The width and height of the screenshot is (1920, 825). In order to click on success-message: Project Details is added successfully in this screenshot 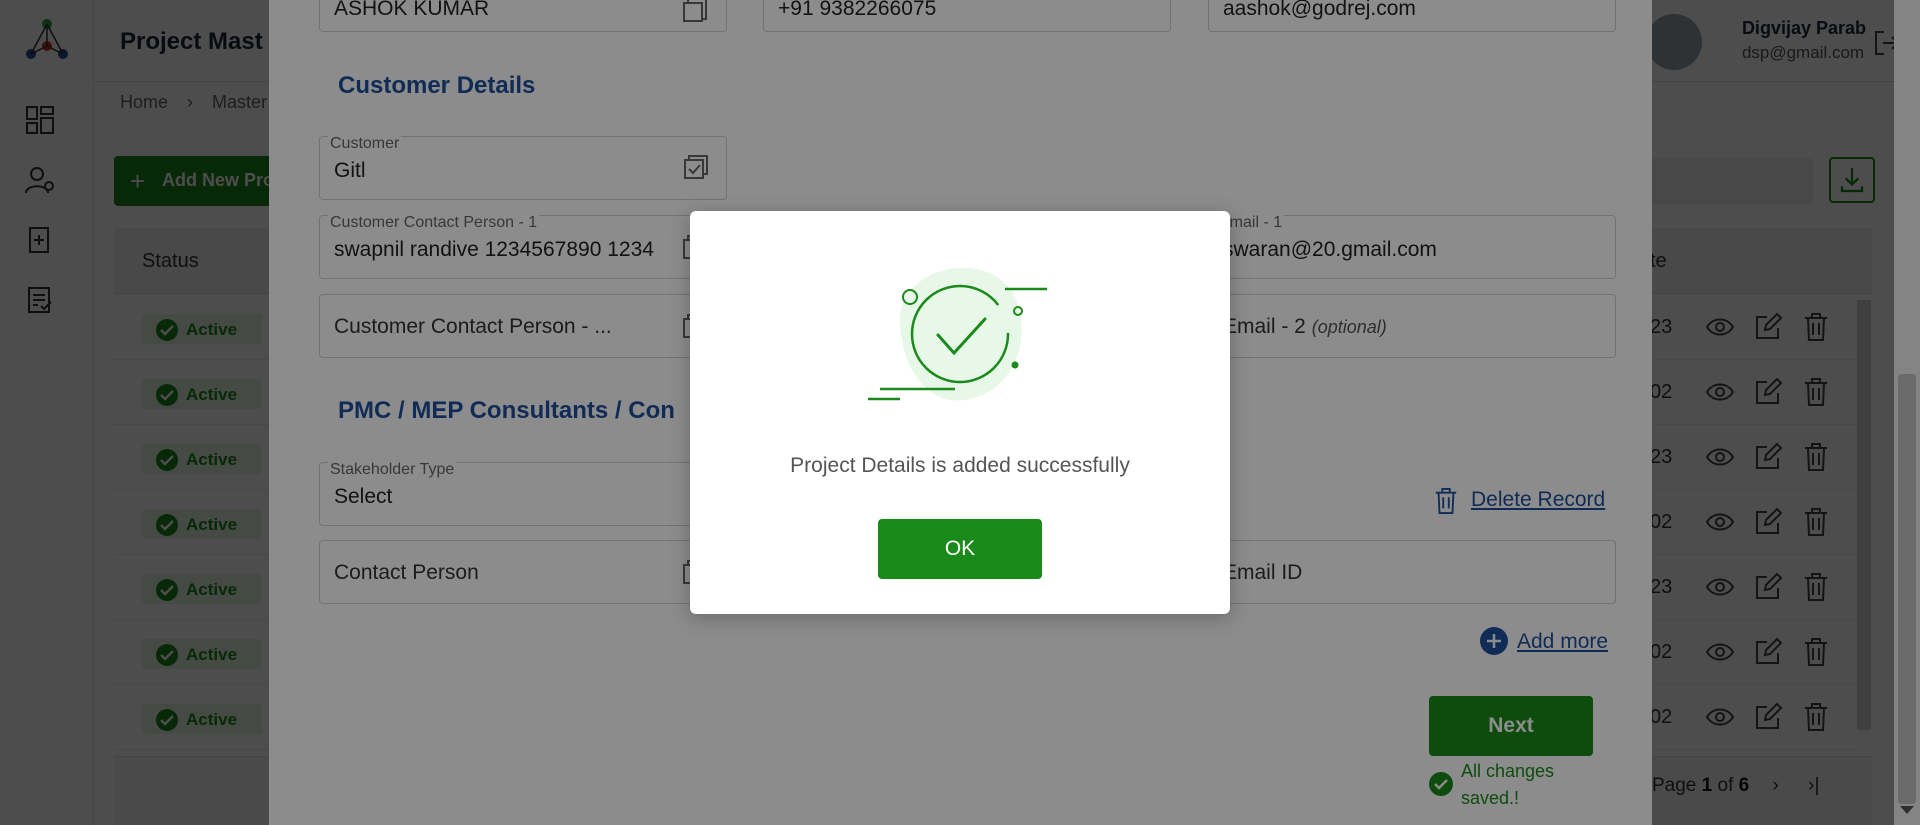, I will do `click(960, 465)`.